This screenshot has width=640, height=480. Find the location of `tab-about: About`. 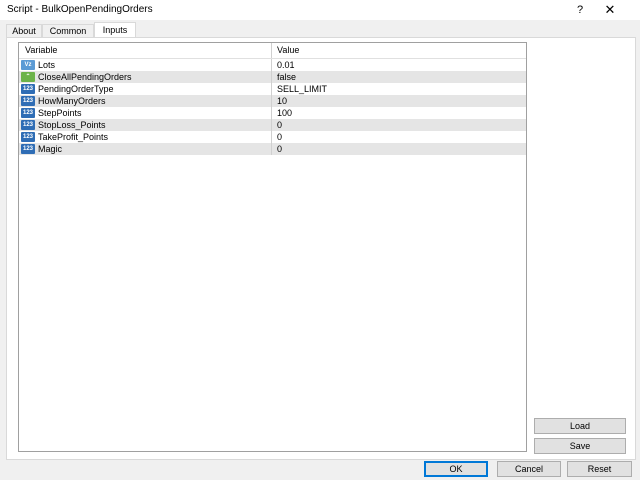

tab-about: About is located at coordinates (24, 31).